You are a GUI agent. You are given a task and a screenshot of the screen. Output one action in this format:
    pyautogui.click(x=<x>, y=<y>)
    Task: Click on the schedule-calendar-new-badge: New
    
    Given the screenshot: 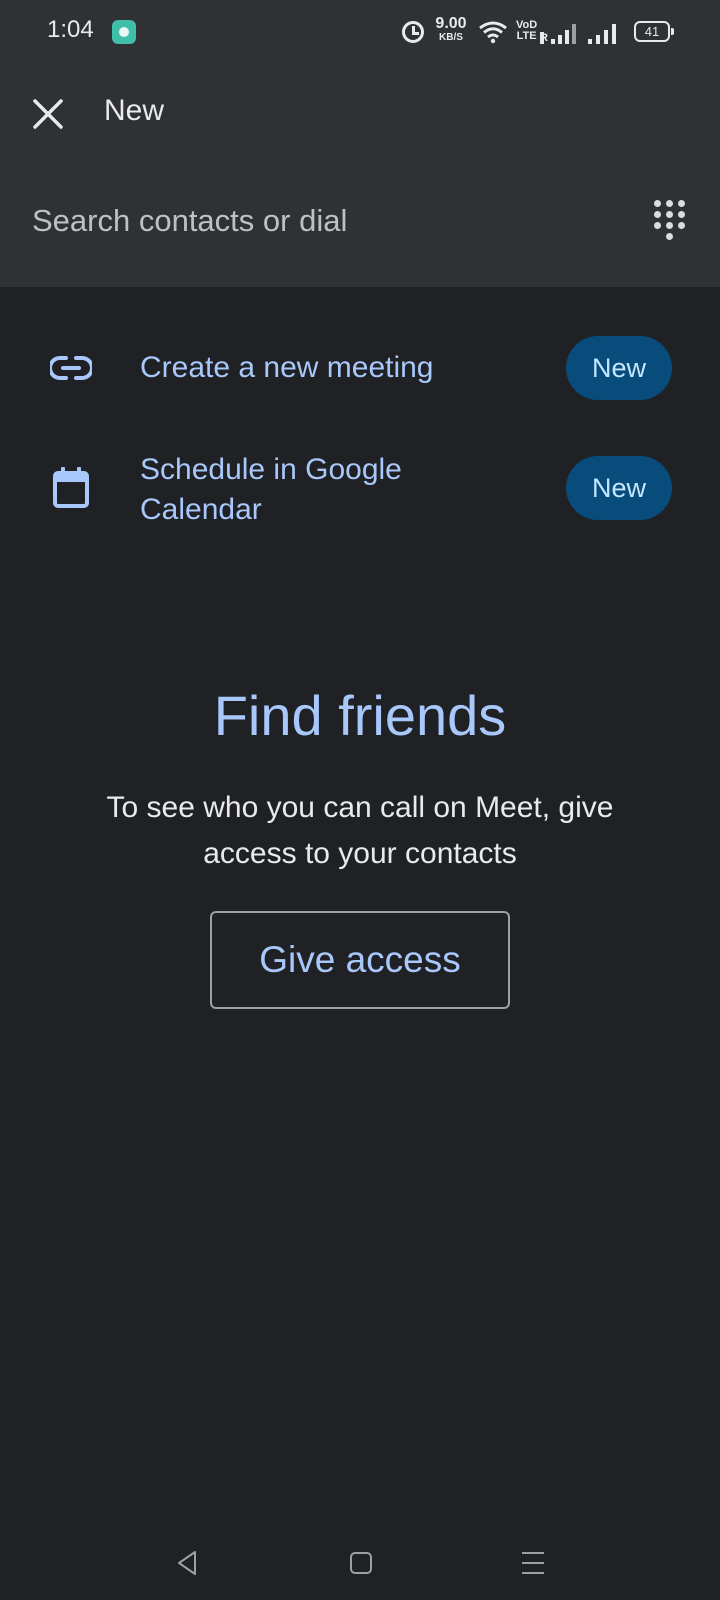 What is the action you would take?
    pyautogui.click(x=619, y=488)
    